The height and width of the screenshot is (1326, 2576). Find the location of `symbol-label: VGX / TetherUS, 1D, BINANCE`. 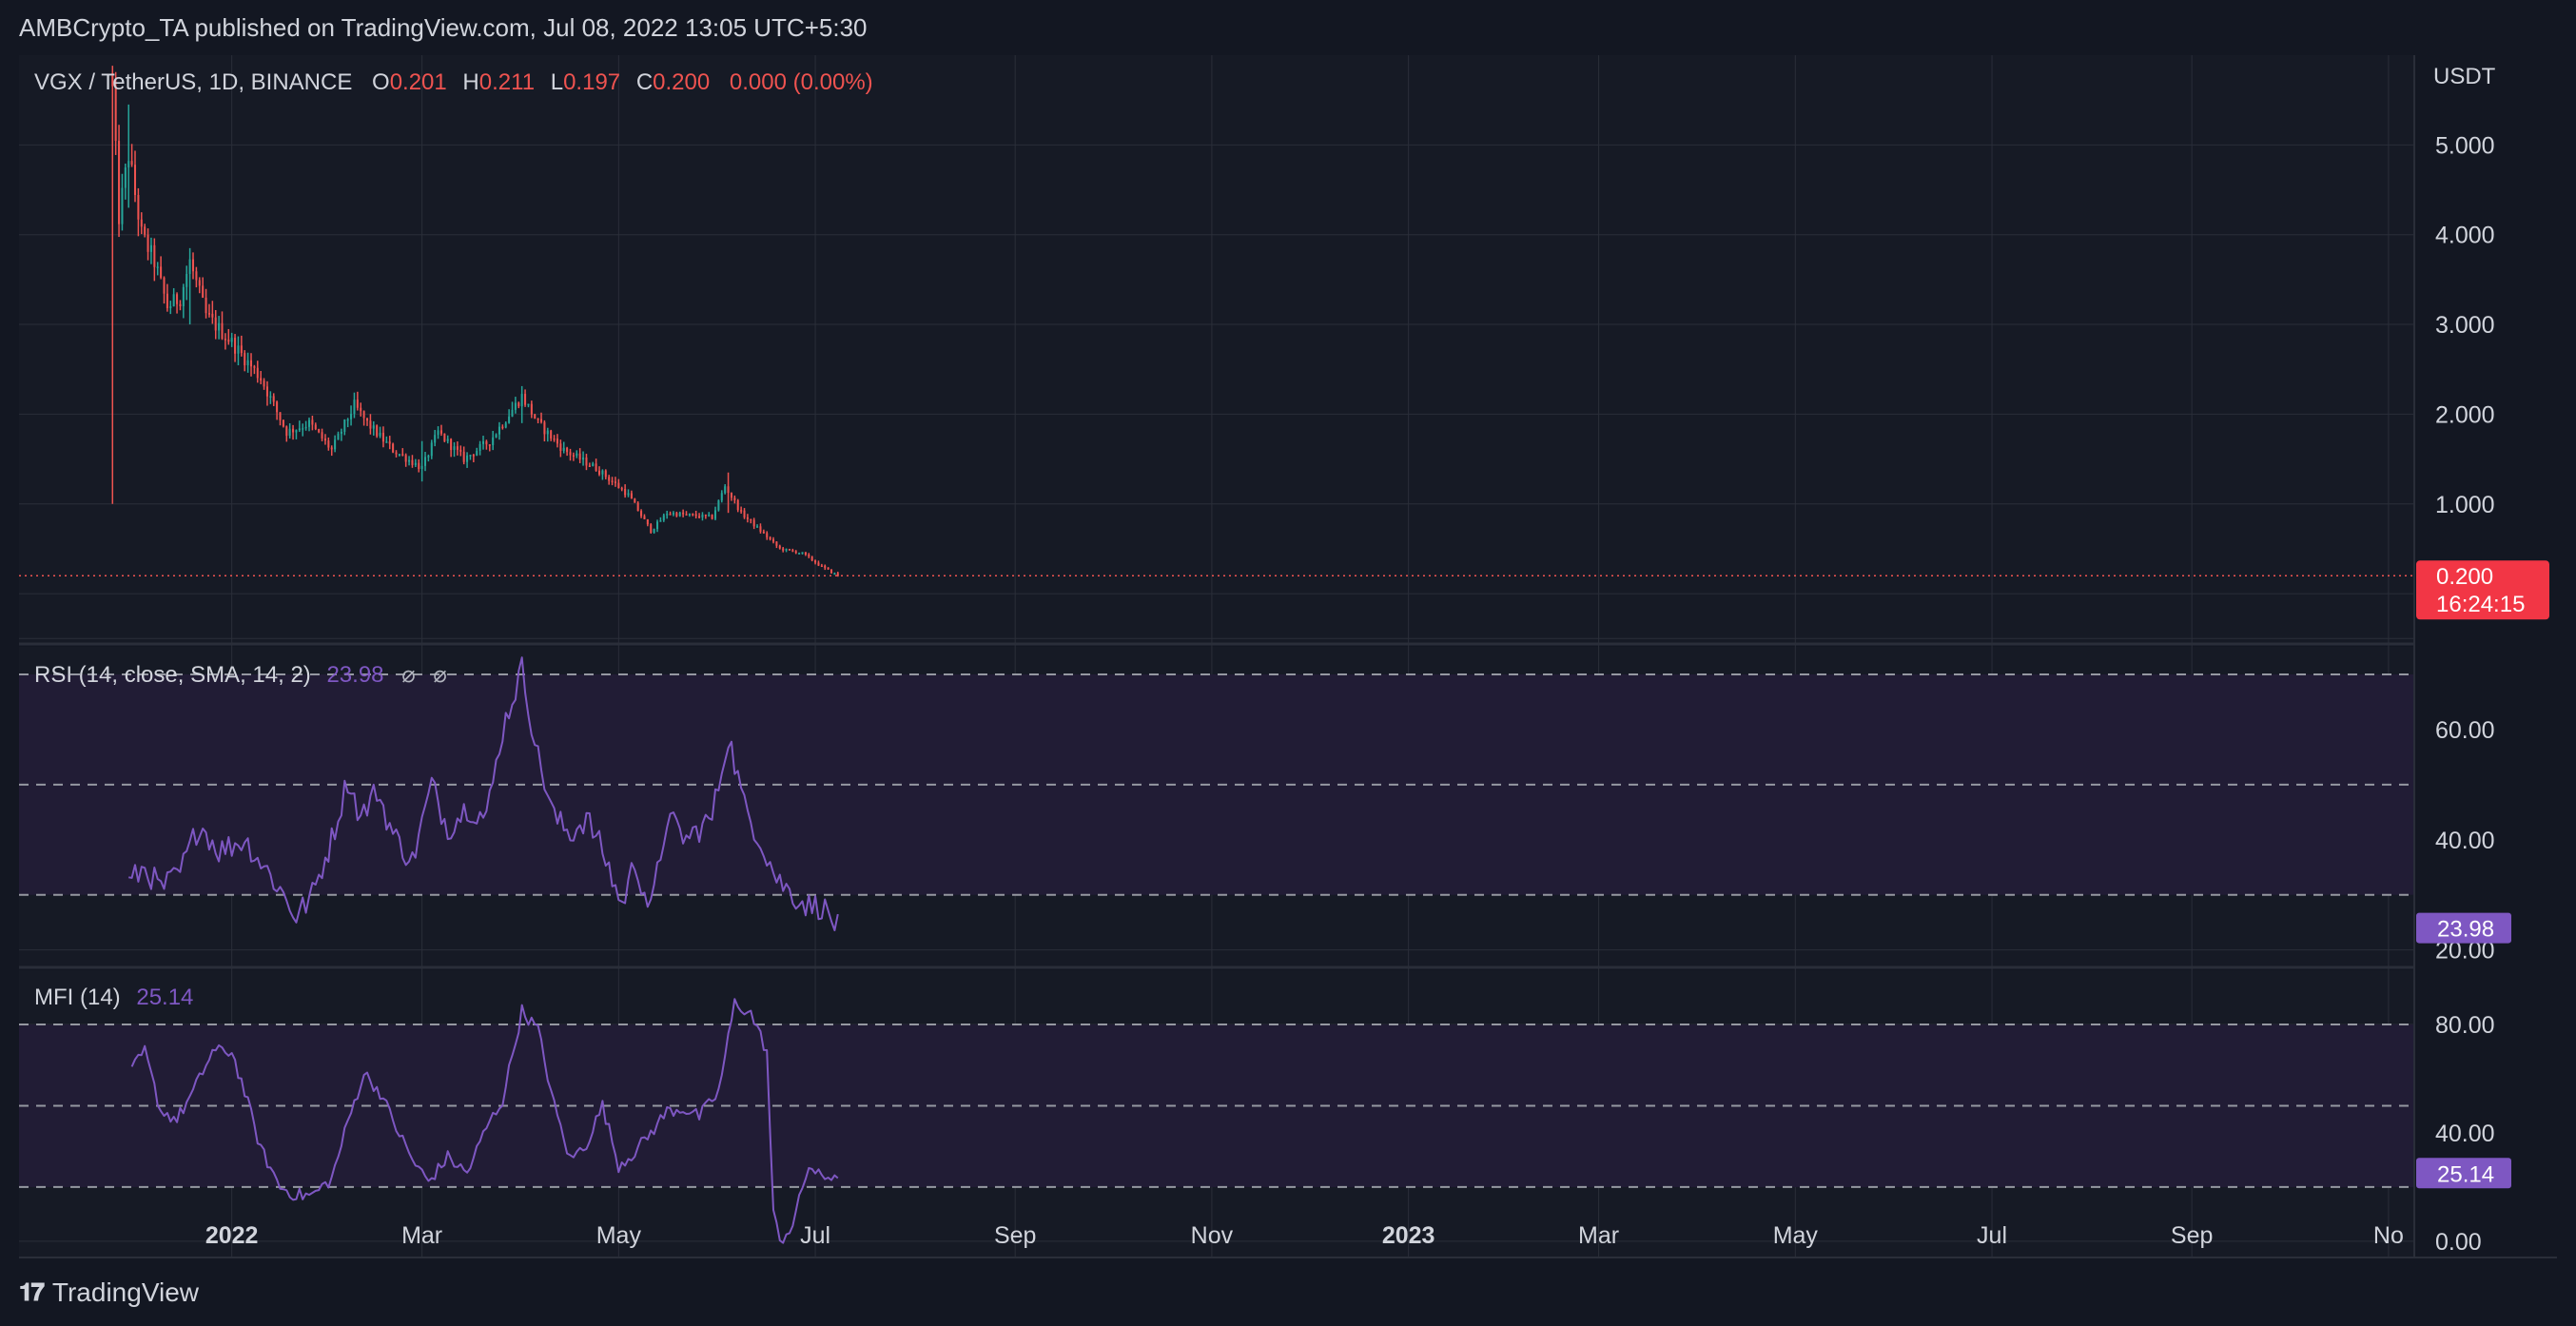

symbol-label: VGX / TetherUS, 1D, BINANCE is located at coordinates (193, 82).